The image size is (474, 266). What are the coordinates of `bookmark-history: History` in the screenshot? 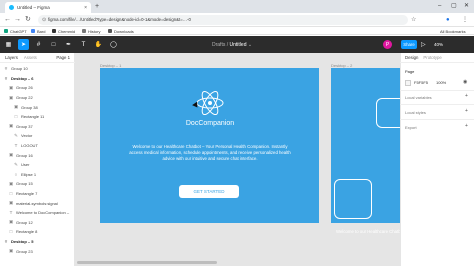 It's located at (91, 31).